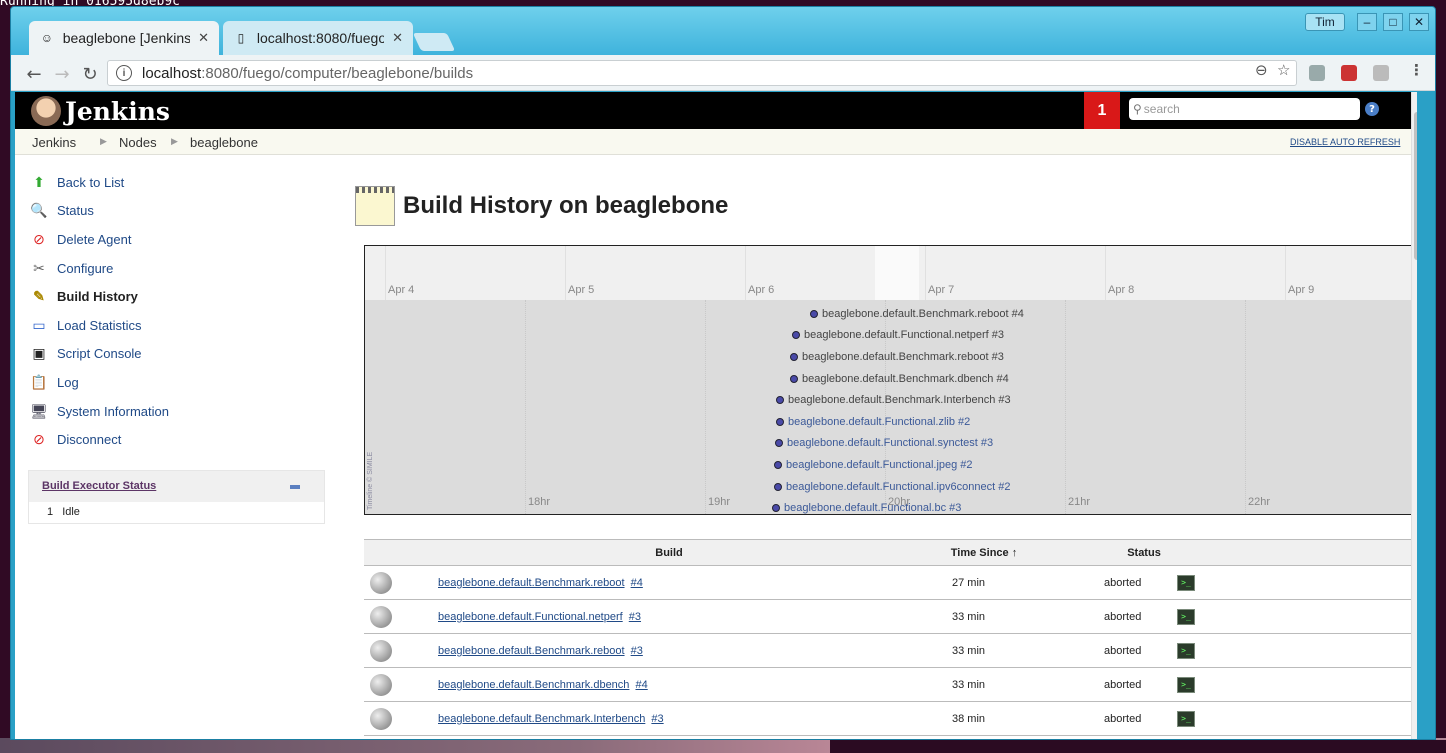 The image size is (1446, 753). What do you see at coordinates (1317, 73) in the screenshot?
I see `extension-icon` at bounding box center [1317, 73].